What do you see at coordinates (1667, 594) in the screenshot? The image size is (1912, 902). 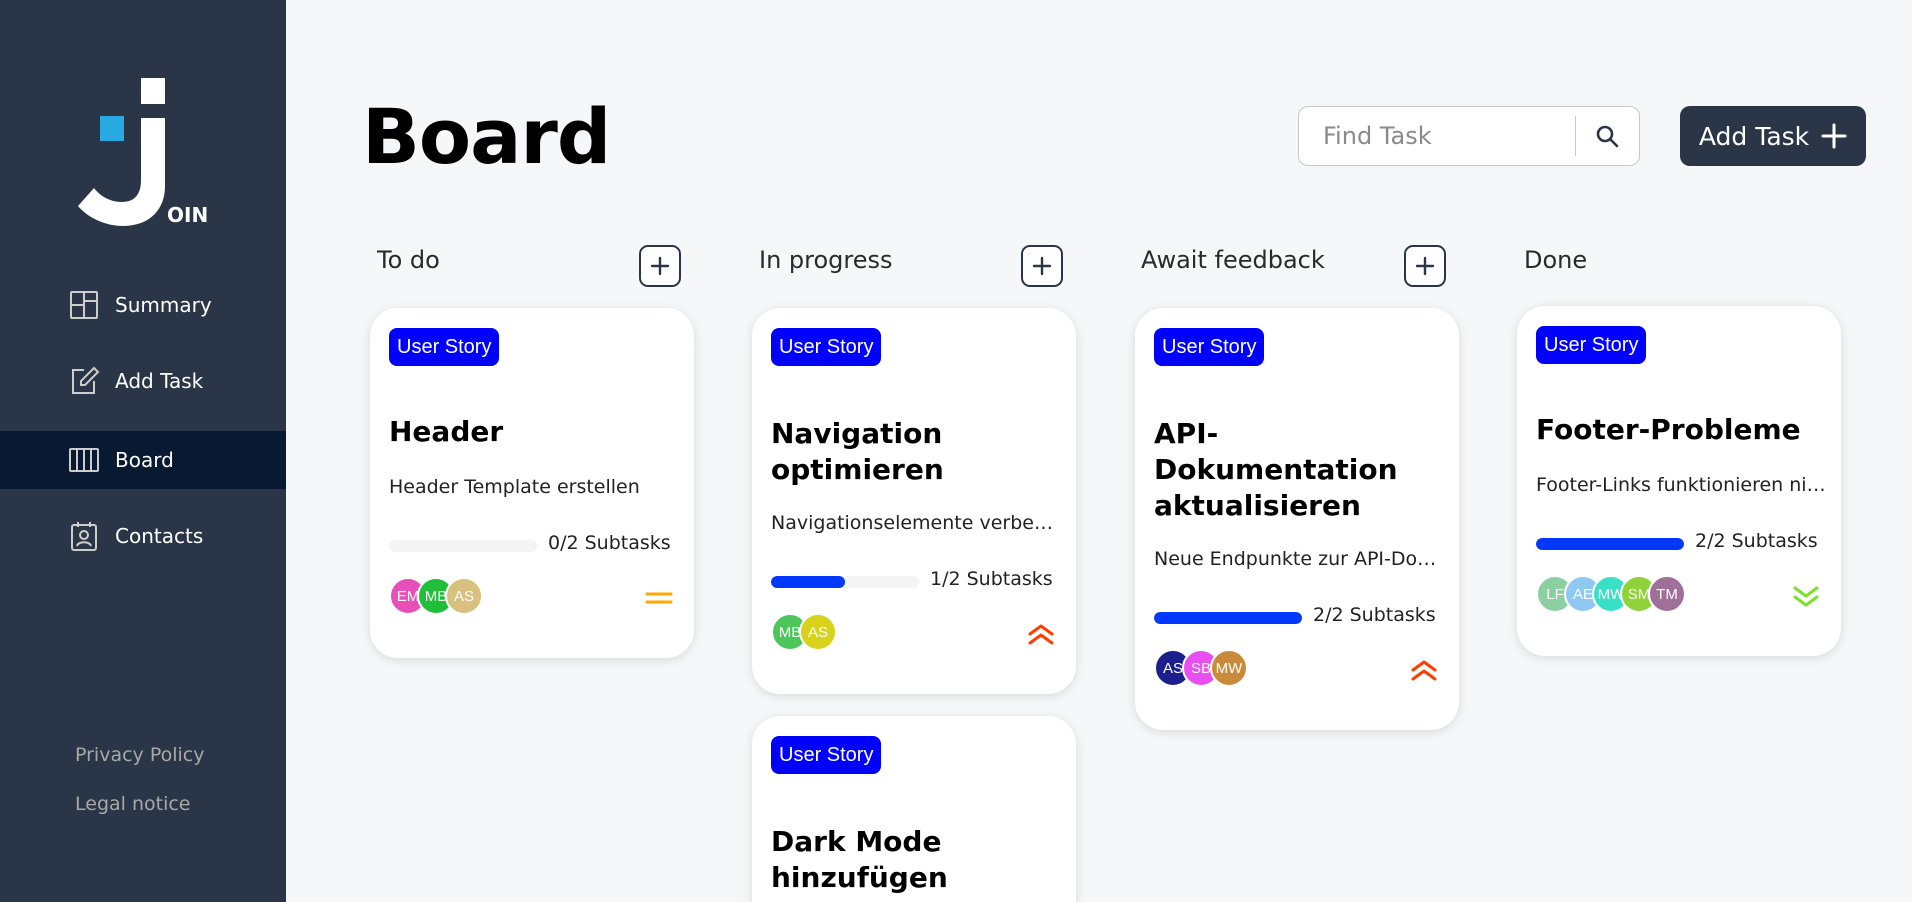 I see `avatar: TM` at bounding box center [1667, 594].